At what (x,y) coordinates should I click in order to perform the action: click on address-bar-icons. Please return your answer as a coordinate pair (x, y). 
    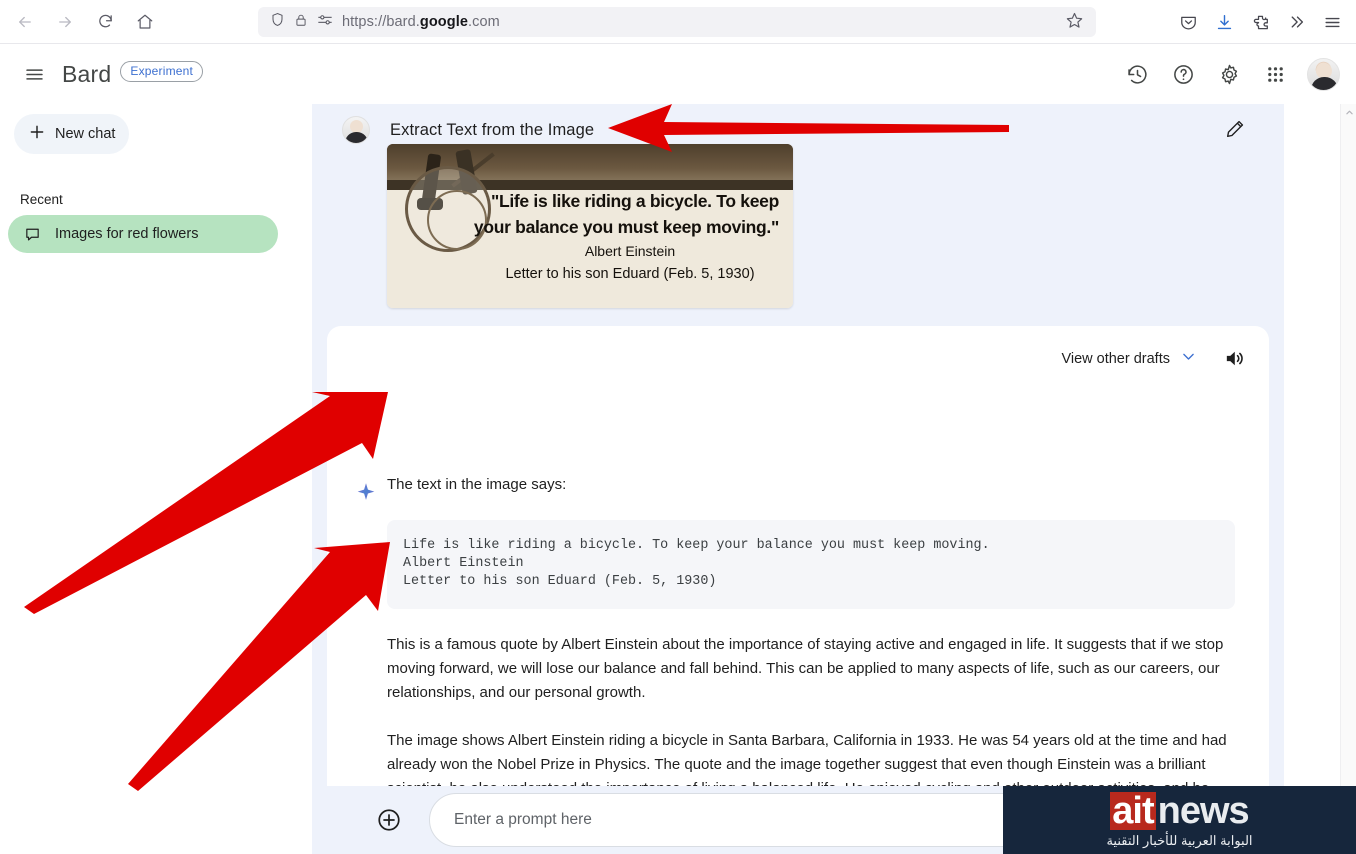
    Looking at the image, I should click on (301, 22).